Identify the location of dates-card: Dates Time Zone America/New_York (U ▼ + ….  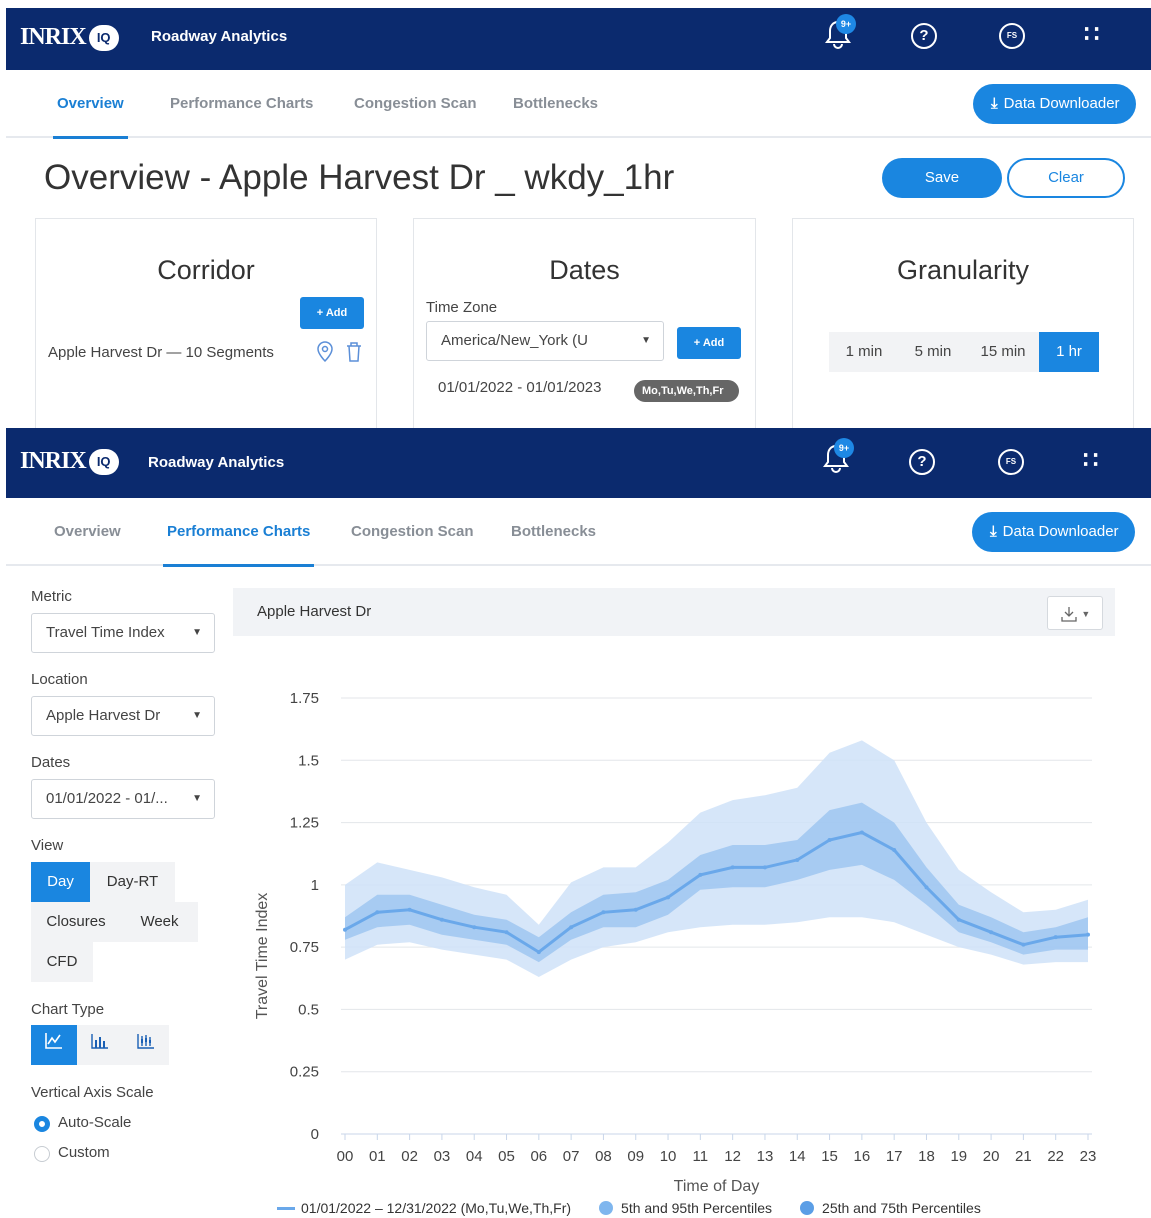
(584, 323).